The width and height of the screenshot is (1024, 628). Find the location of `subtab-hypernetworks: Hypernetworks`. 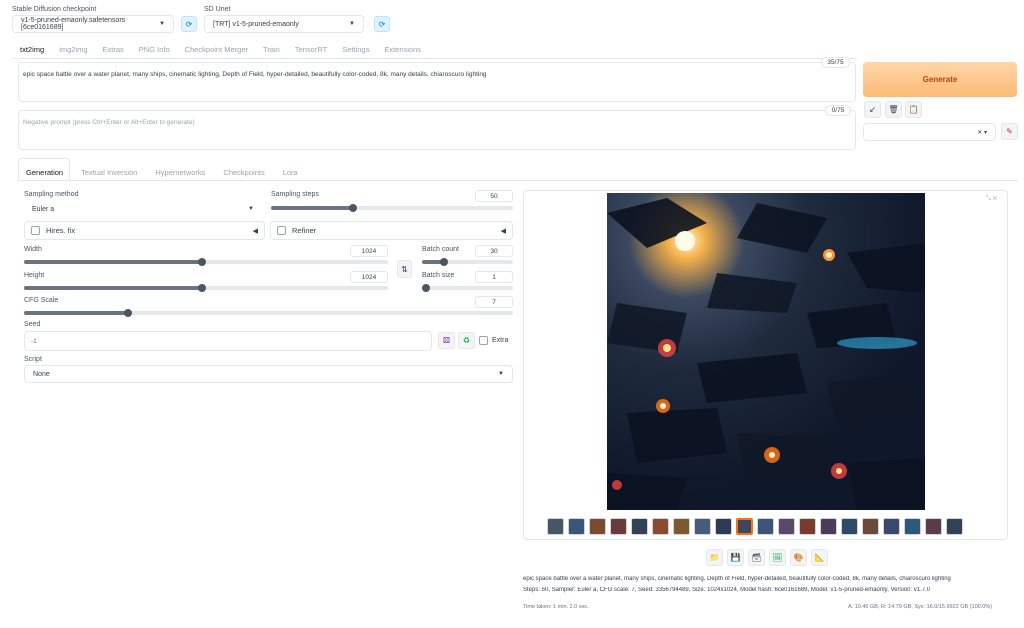

subtab-hypernetworks: Hypernetworks is located at coordinates (180, 172).